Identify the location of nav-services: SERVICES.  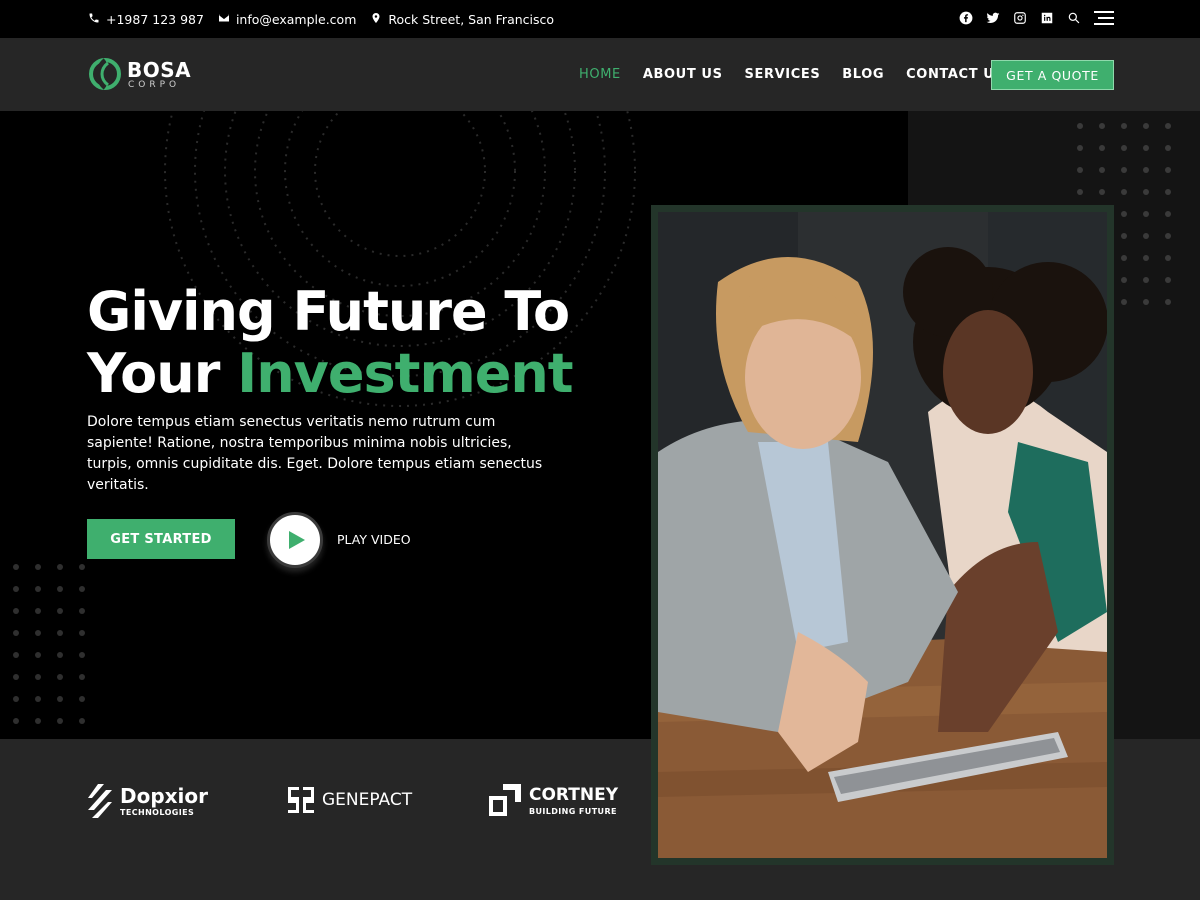
(783, 74).